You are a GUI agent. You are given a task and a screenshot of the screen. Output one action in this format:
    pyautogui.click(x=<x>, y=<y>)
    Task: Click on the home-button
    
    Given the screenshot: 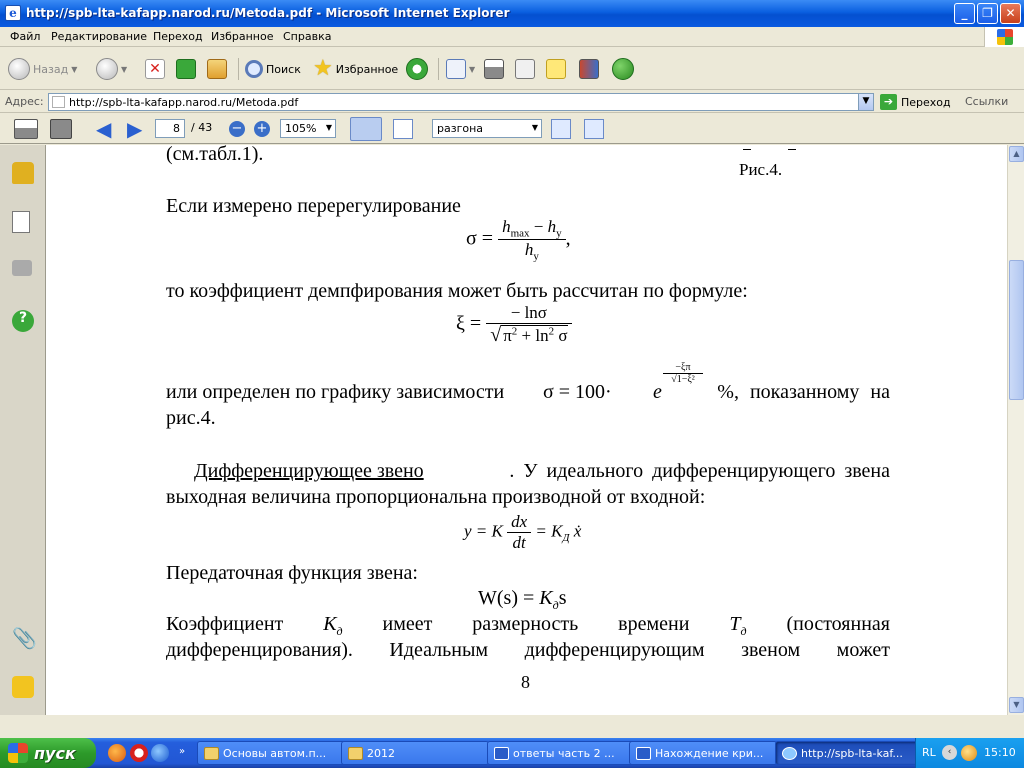 What is the action you would take?
    pyautogui.click(x=217, y=69)
    